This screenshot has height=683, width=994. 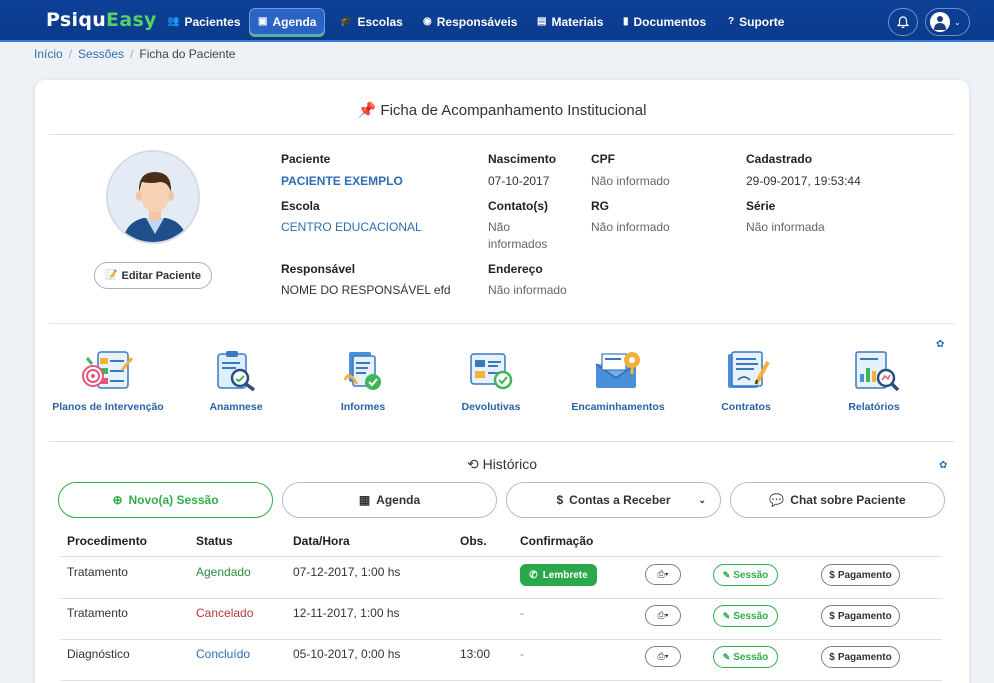 I want to click on anamnesis-icon, so click(x=236, y=371).